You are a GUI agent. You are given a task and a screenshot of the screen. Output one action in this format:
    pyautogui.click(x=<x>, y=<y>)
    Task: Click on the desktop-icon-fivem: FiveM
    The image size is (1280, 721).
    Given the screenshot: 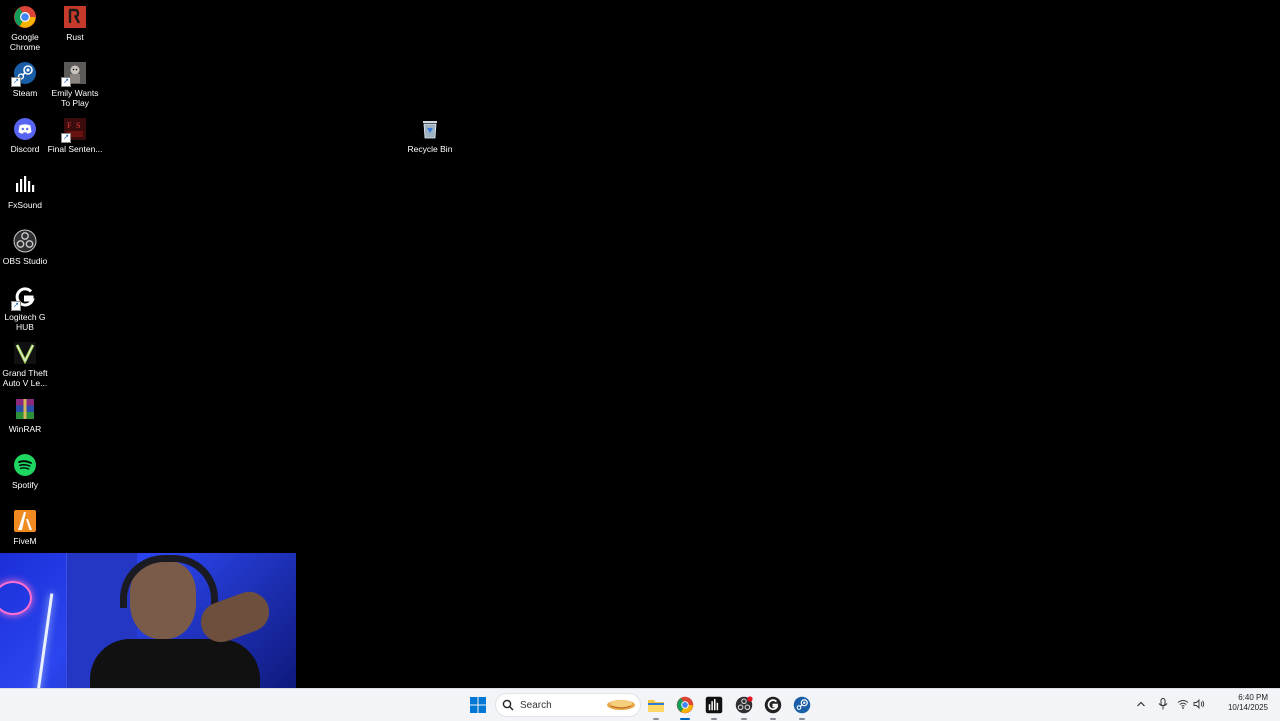 What is the action you would take?
    pyautogui.click(x=25, y=527)
    